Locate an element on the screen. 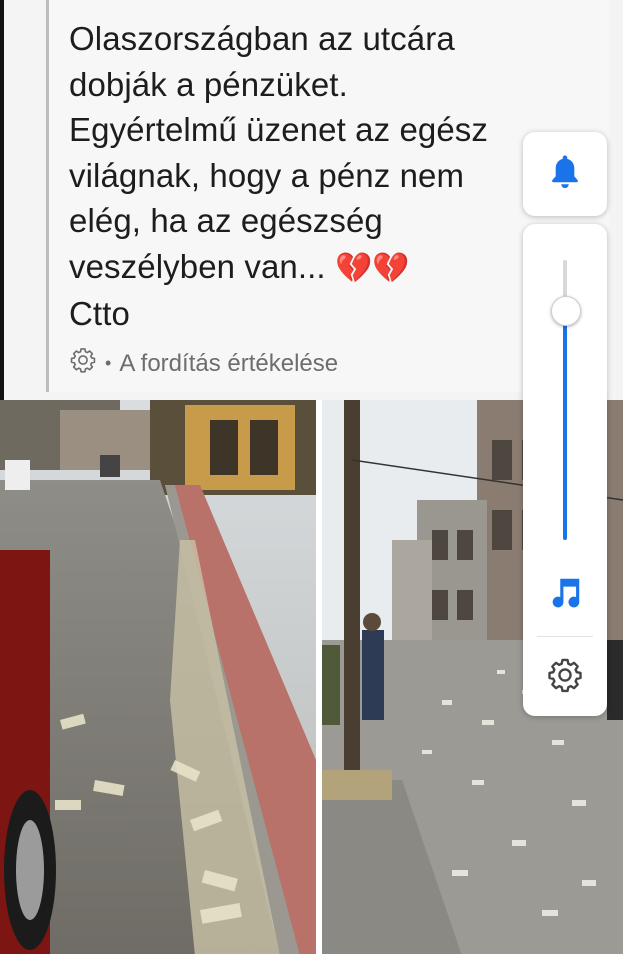  rate-translation-link: A fordítás értékelése is located at coordinates (228, 364).